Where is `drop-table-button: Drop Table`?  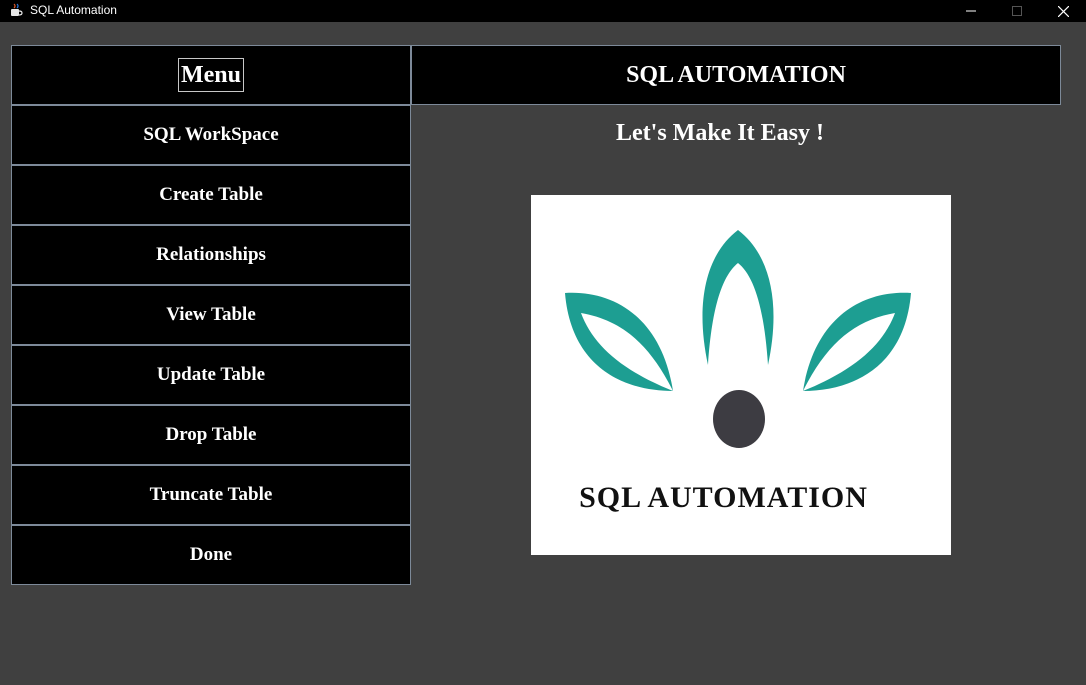
drop-table-button: Drop Table is located at coordinates (211, 435).